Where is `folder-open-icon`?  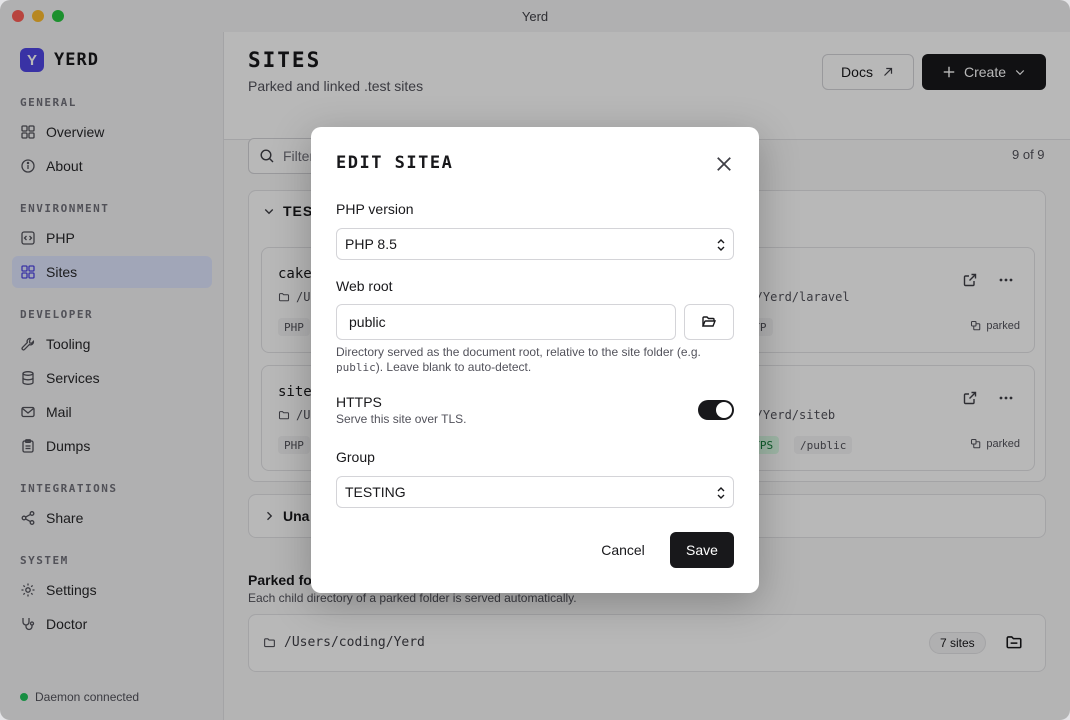 folder-open-icon is located at coordinates (709, 321).